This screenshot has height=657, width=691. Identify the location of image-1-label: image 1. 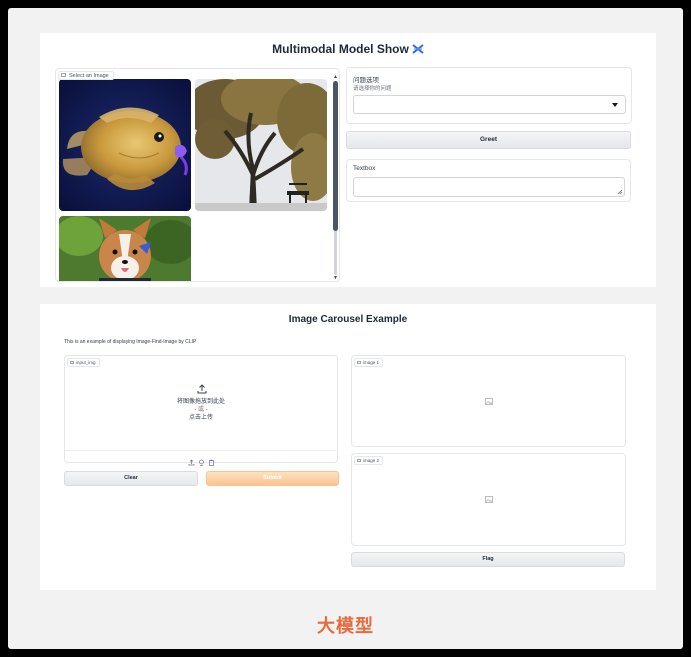
(369, 362).